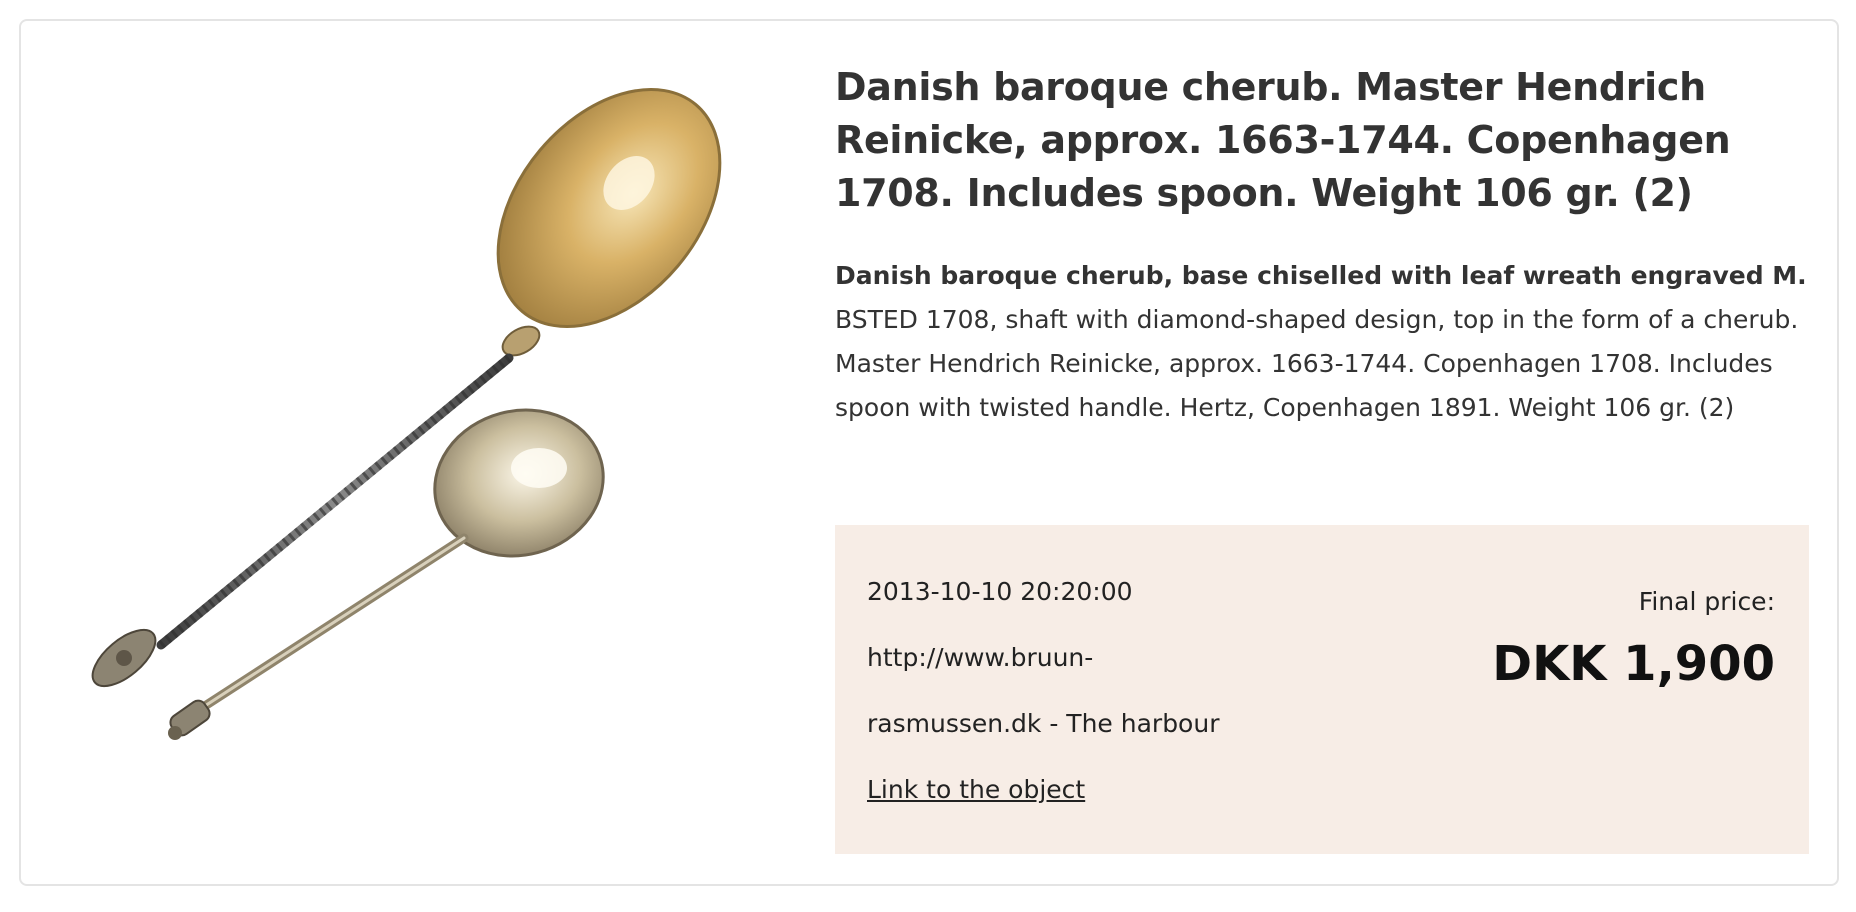 This screenshot has height=912, width=1856. Describe the element at coordinates (1000, 591) in the screenshot. I see `sale-date: 2013-10-10 20:20:00` at that location.